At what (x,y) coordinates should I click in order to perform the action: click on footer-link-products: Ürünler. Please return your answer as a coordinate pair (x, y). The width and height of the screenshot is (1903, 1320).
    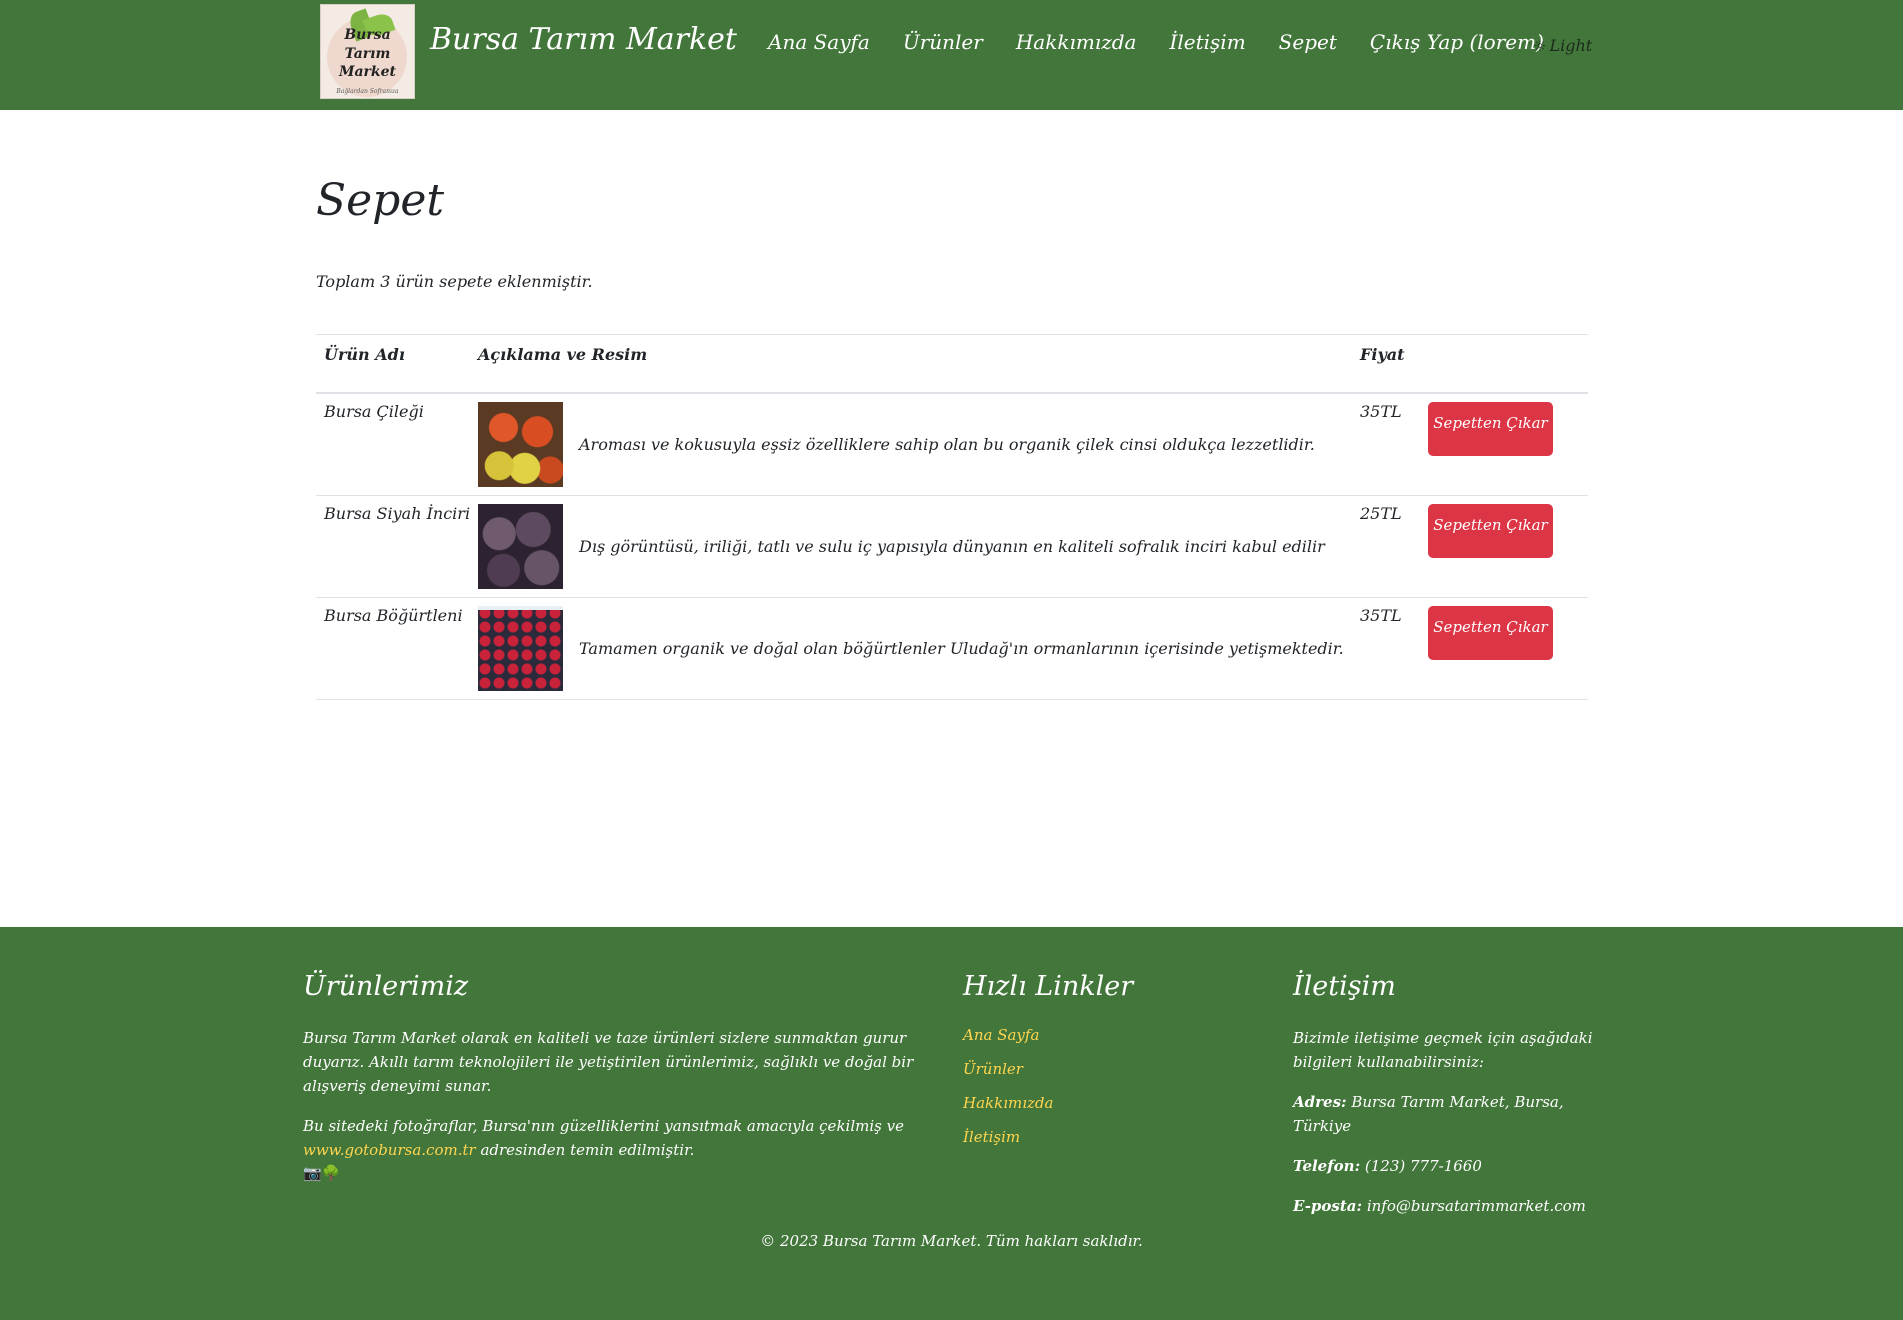
    Looking at the image, I should click on (1103, 1069).